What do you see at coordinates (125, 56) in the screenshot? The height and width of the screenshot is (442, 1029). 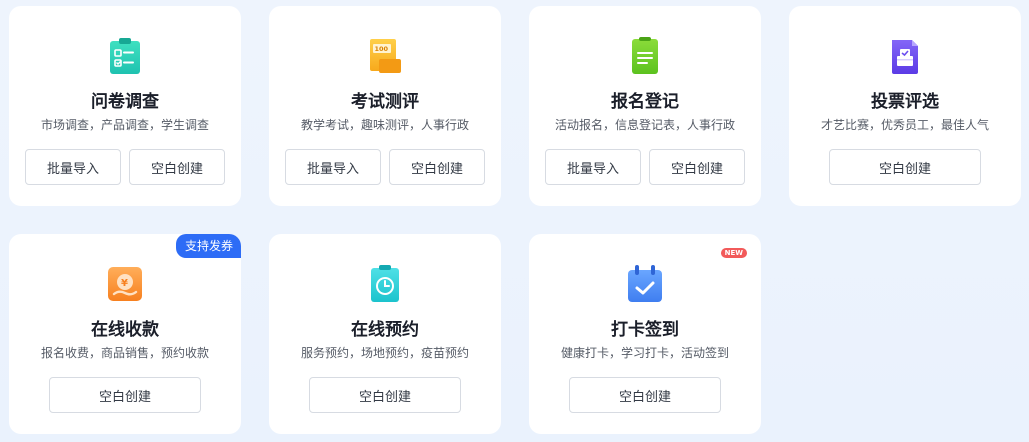 I see `survey-icon` at bounding box center [125, 56].